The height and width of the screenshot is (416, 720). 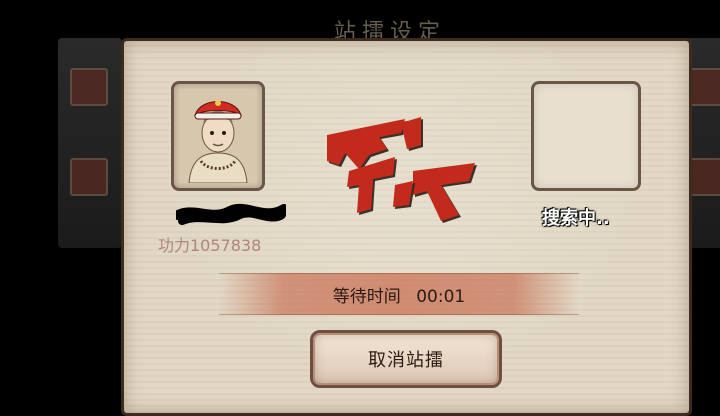 I want to click on cancel-match-button: 取消站擂, so click(x=406, y=359).